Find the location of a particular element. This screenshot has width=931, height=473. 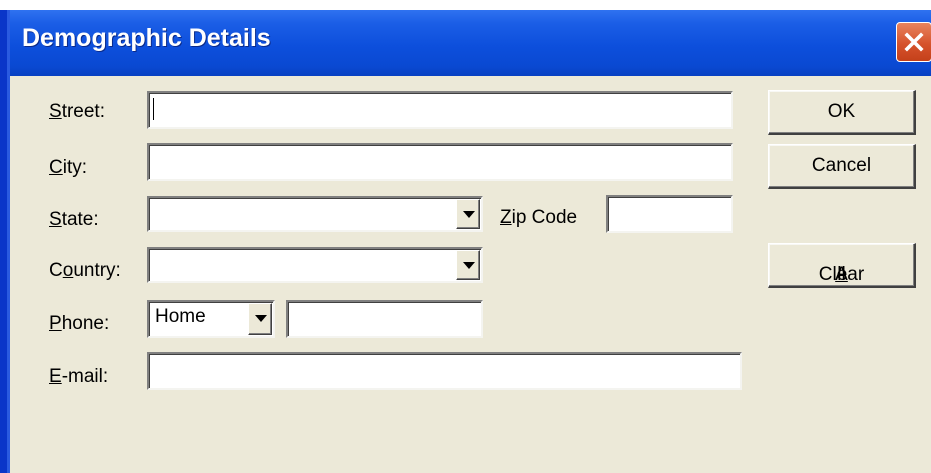

cancel-button: Cancel is located at coordinates (842, 166).